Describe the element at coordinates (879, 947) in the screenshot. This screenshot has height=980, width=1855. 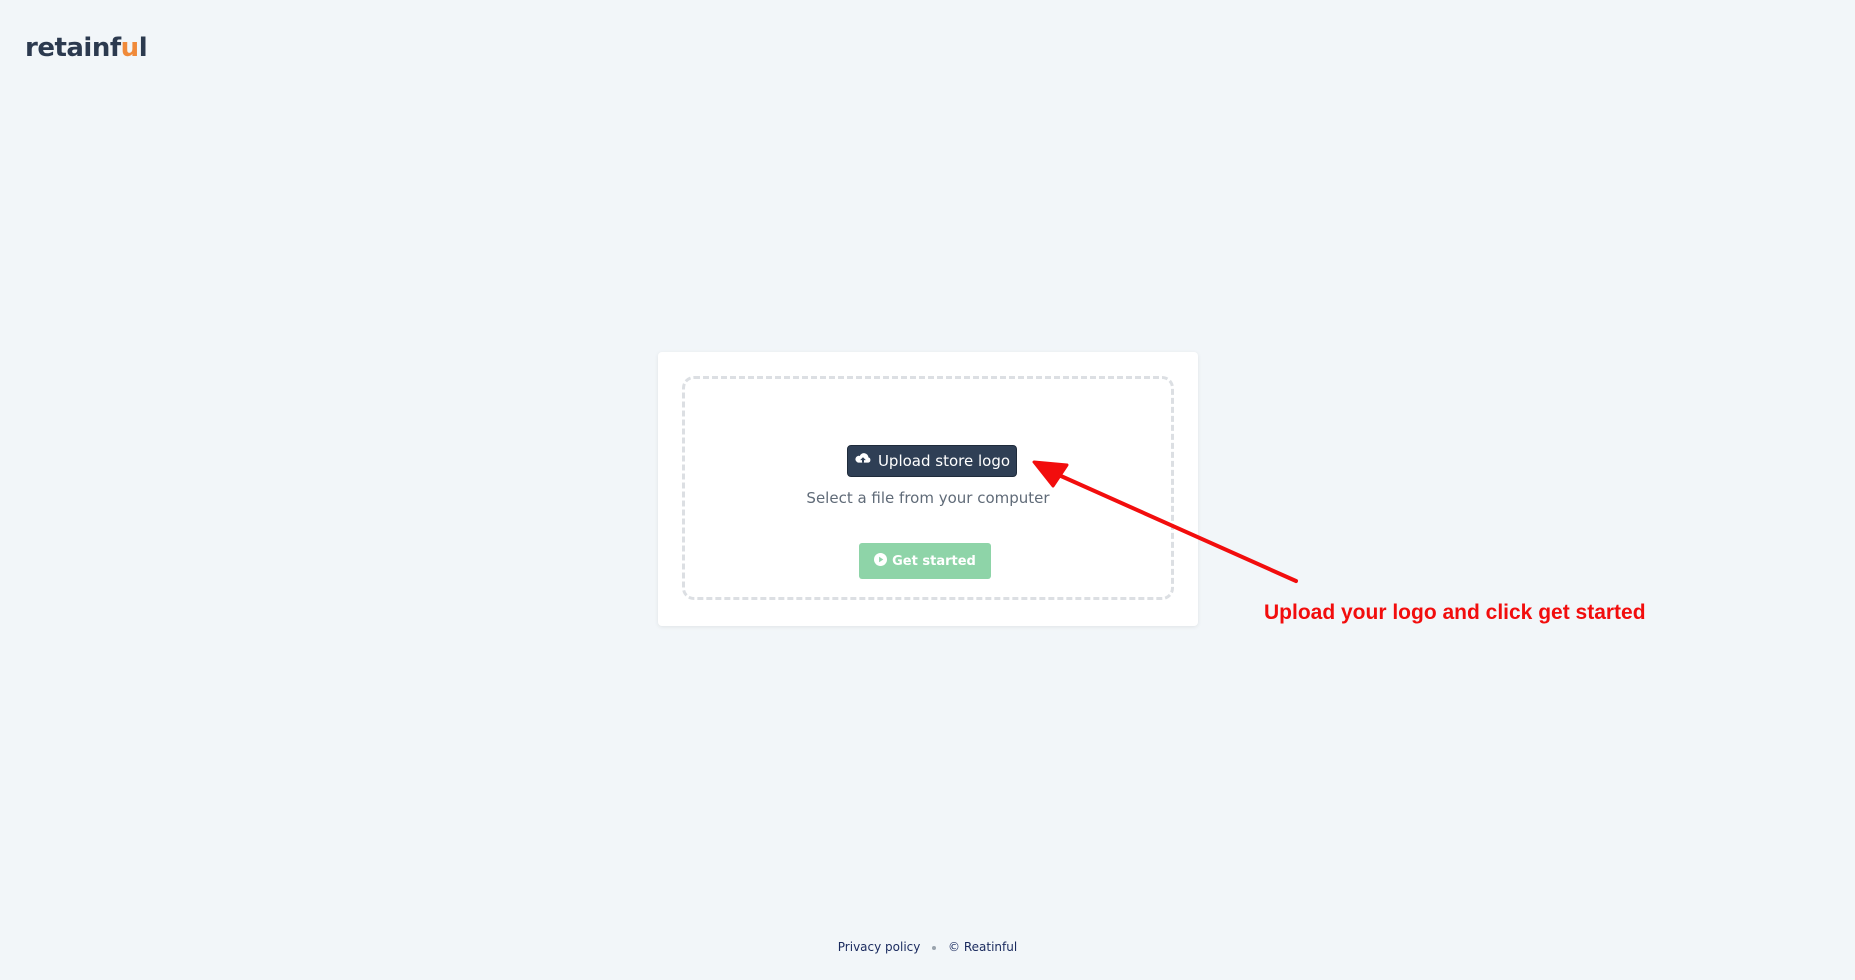
I see `privacy-policy-link: Privacy policy` at that location.